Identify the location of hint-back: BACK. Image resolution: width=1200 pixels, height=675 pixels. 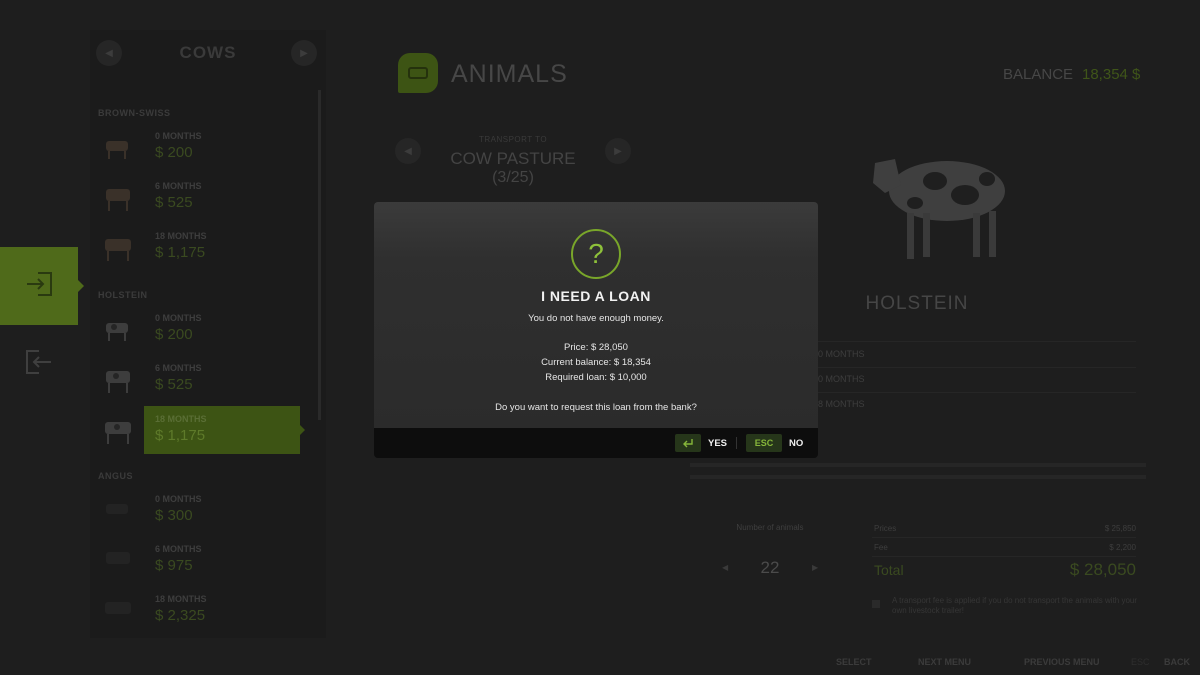
(1177, 662).